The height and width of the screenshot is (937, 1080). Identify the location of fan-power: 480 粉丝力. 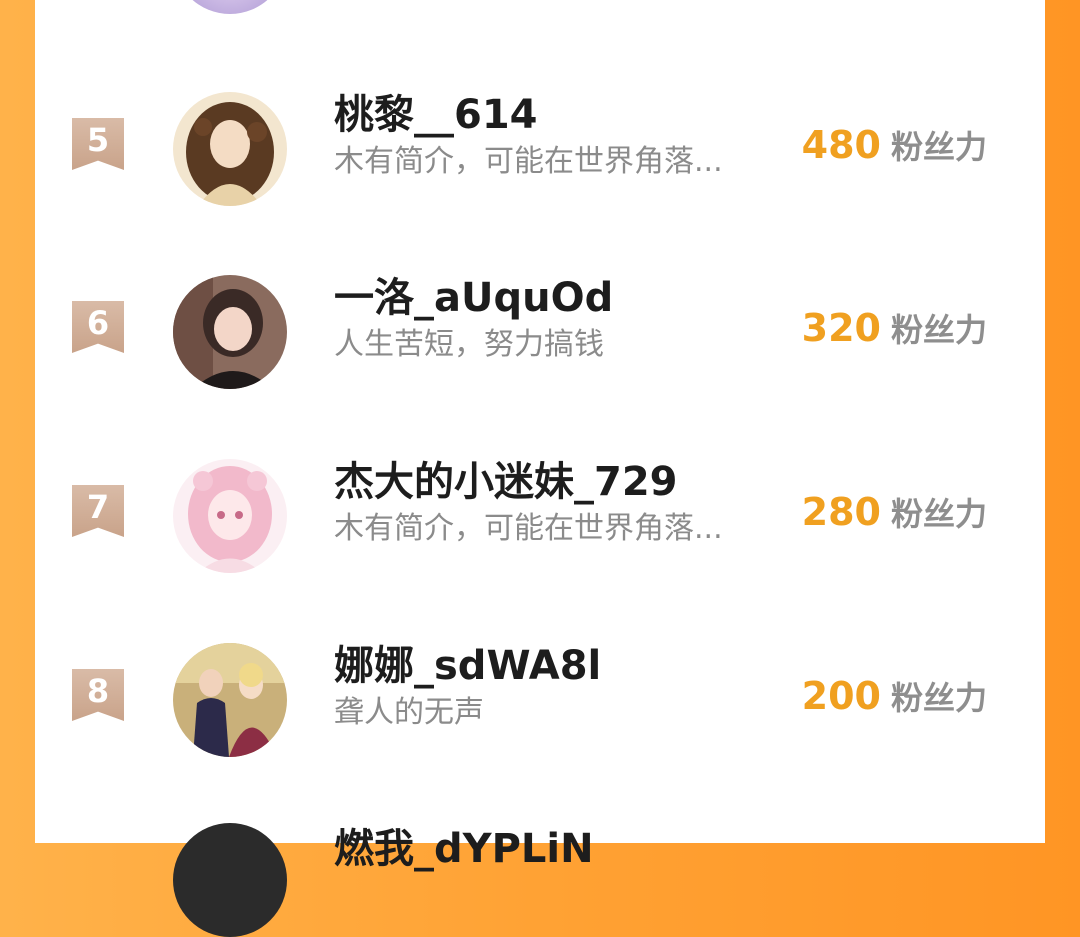
(894, 149).